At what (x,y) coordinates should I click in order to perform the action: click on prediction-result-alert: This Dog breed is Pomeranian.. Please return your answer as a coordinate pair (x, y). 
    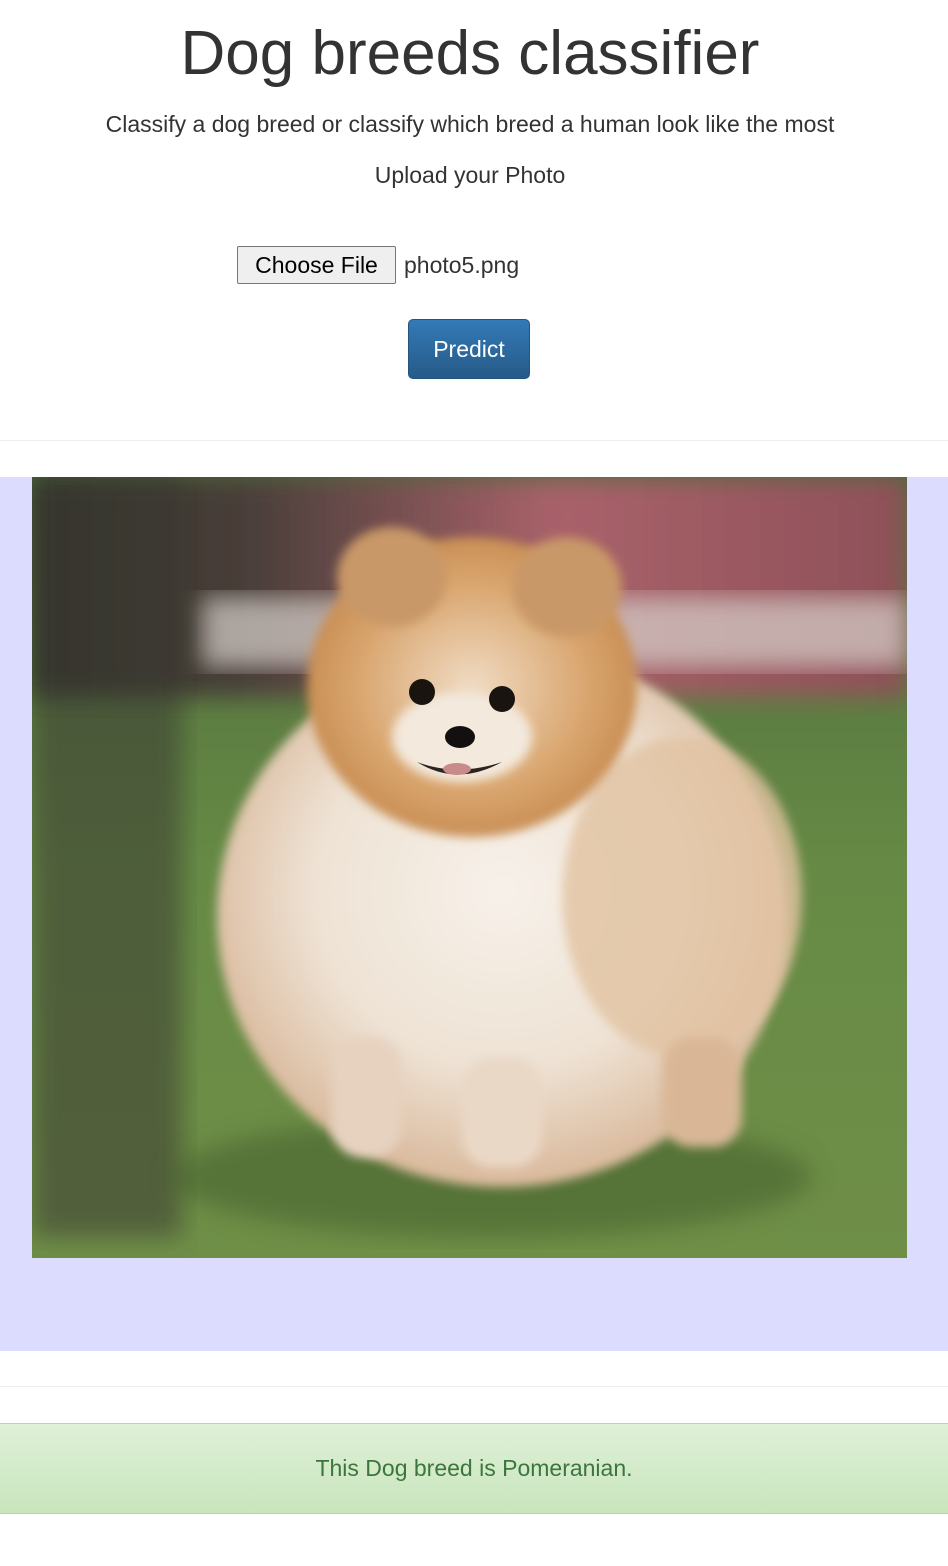
    Looking at the image, I should click on (474, 1468).